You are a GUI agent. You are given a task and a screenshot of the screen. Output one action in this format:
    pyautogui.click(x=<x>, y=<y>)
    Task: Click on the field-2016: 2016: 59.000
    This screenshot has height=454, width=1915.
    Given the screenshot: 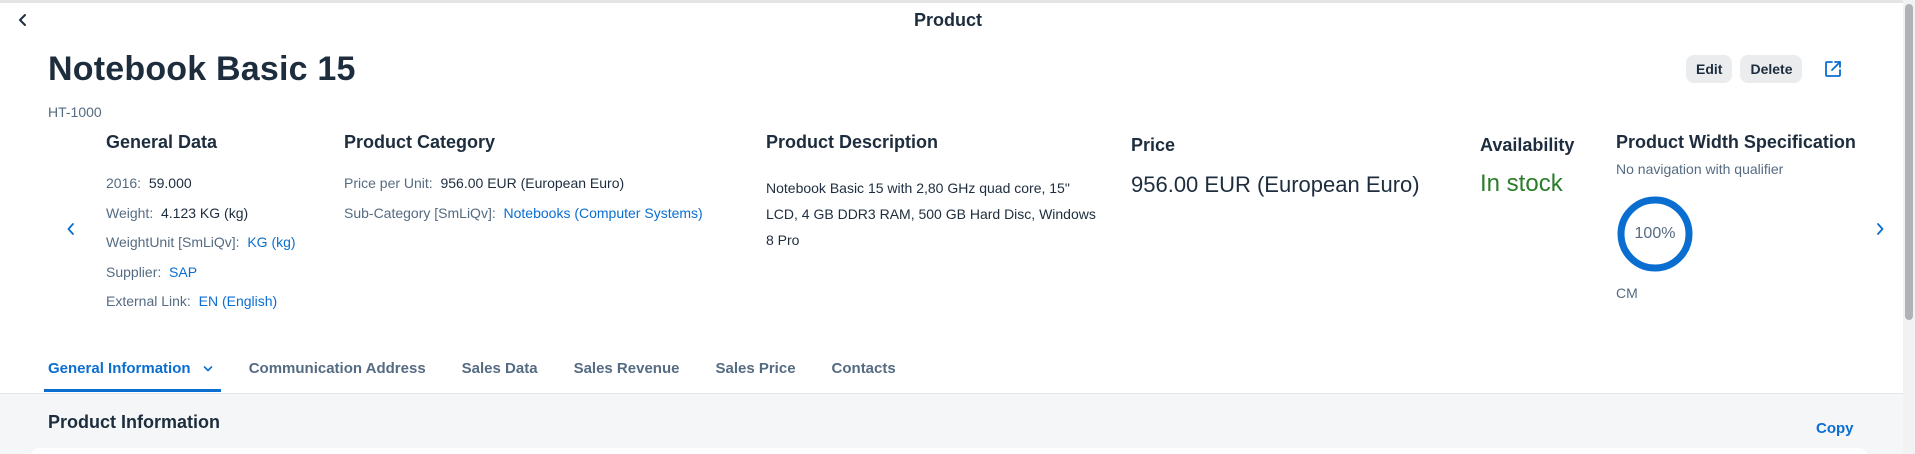 What is the action you would take?
    pyautogui.click(x=201, y=190)
    